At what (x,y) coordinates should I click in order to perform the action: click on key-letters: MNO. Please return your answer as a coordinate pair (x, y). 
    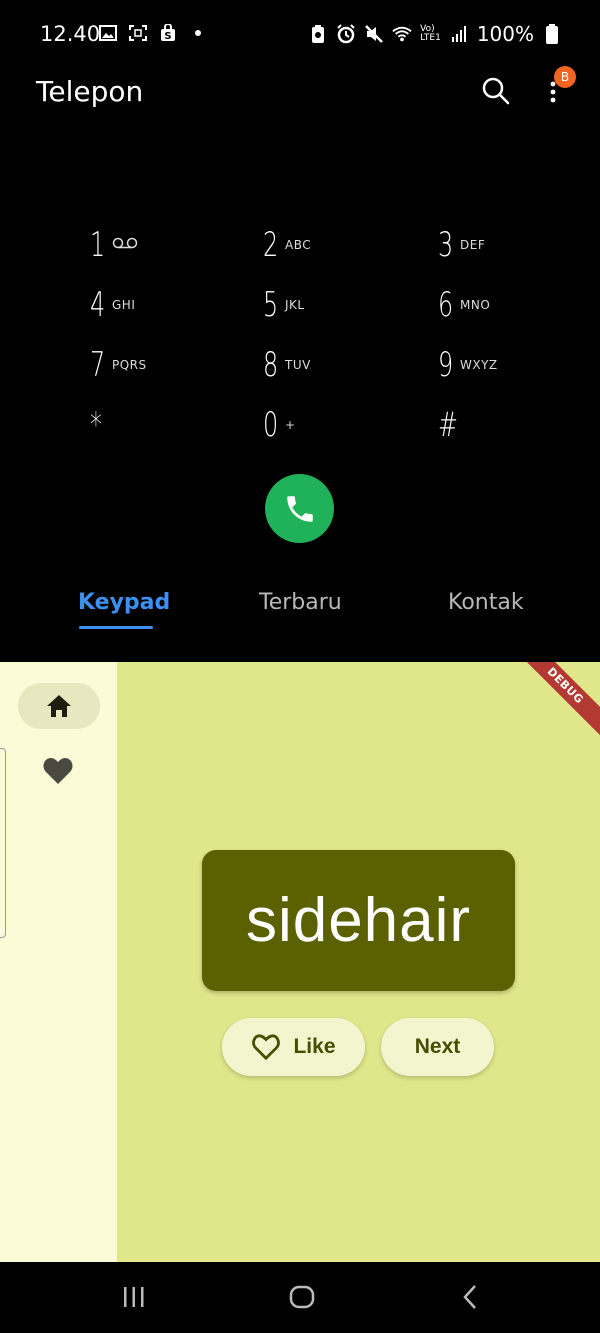
    Looking at the image, I should click on (475, 305).